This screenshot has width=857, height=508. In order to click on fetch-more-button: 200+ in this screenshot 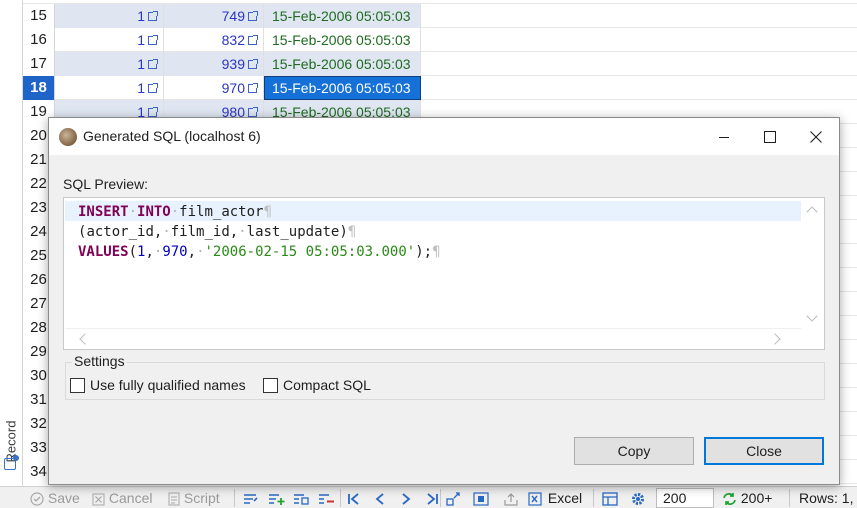, I will do `click(747, 497)`.